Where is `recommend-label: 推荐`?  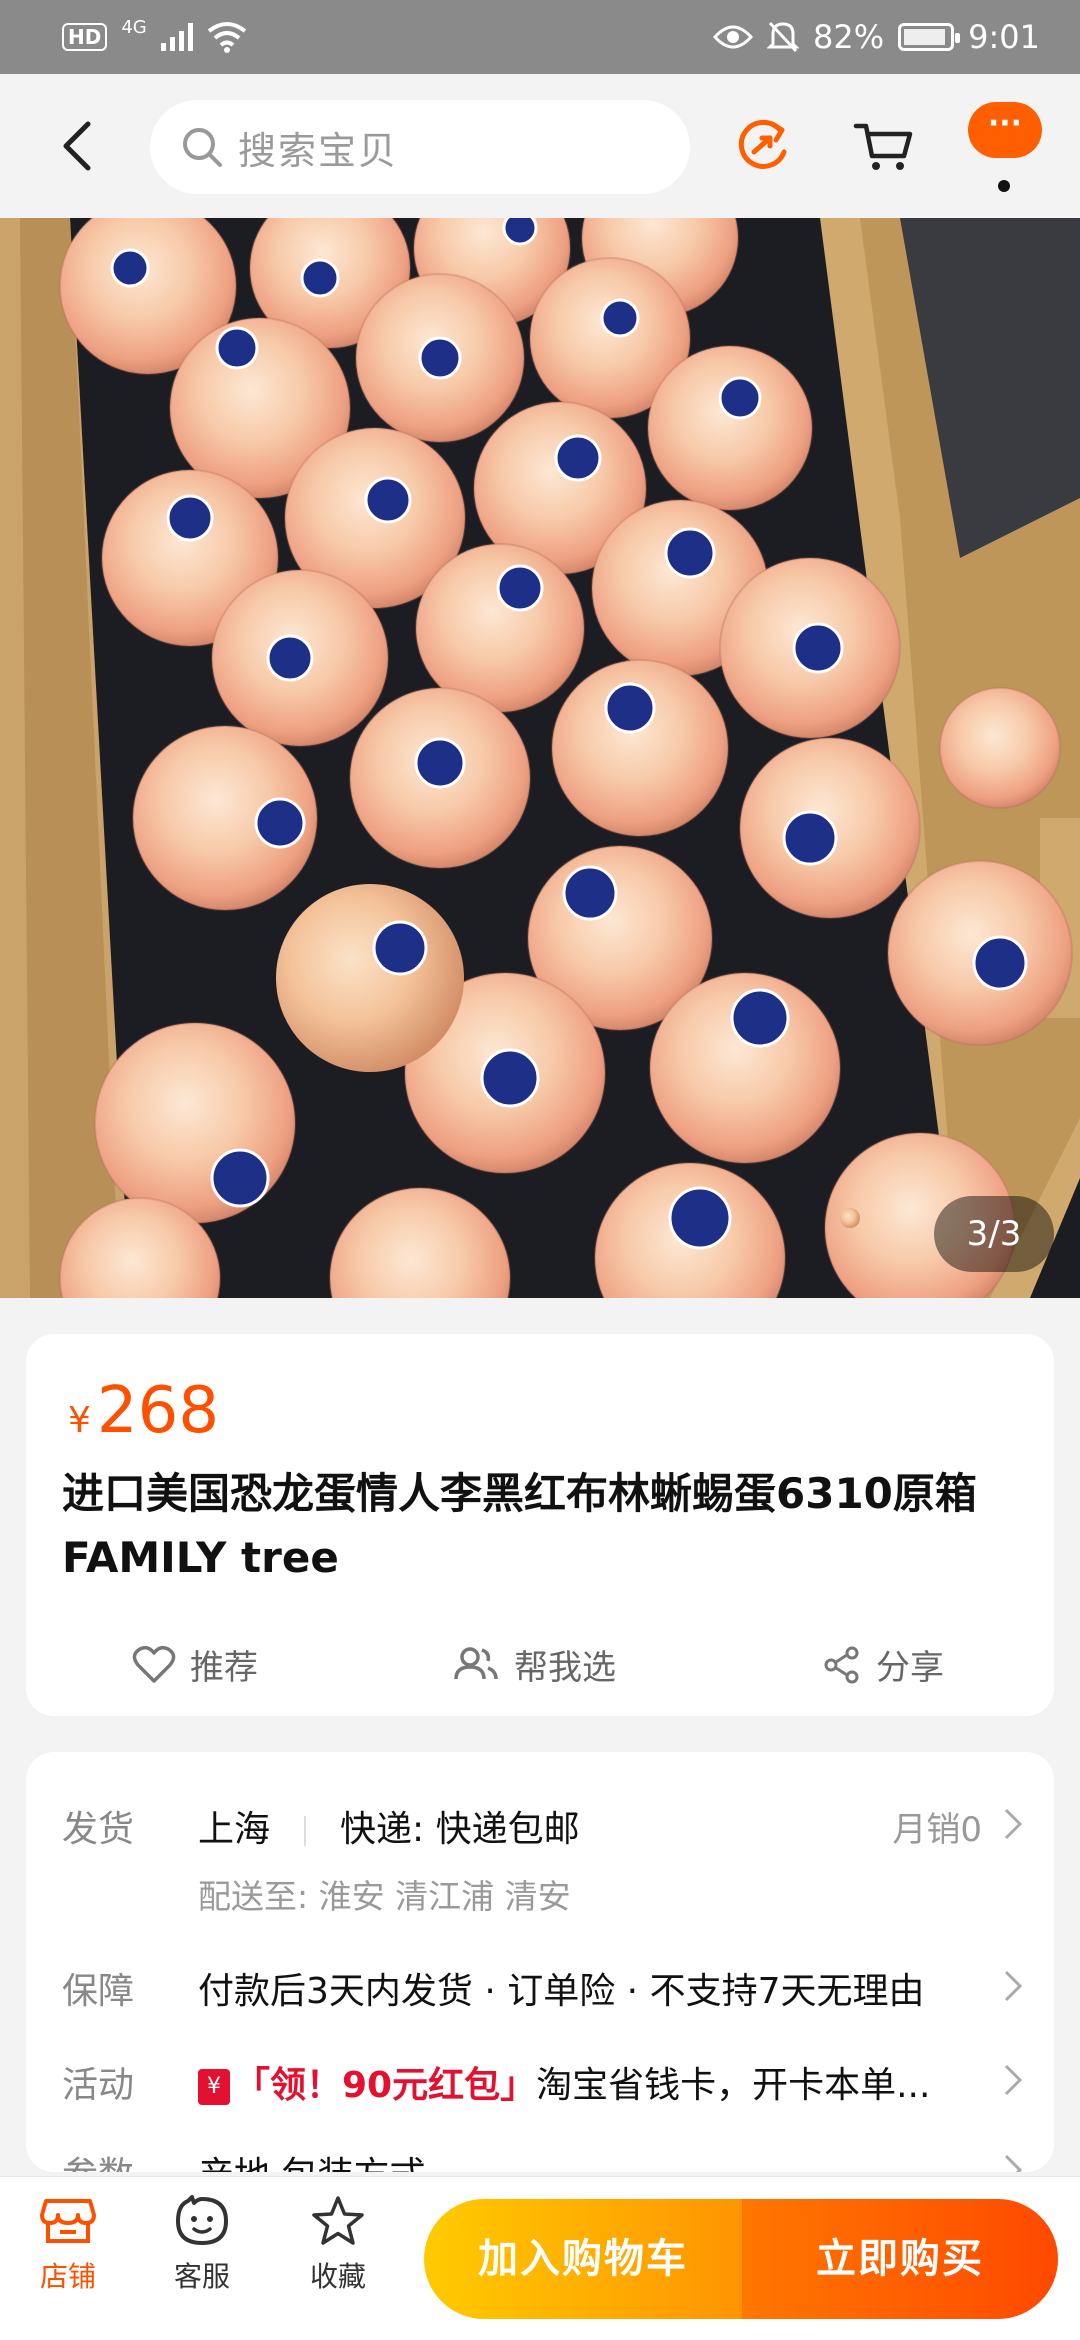
recommend-label: 推荐 is located at coordinates (224, 1668).